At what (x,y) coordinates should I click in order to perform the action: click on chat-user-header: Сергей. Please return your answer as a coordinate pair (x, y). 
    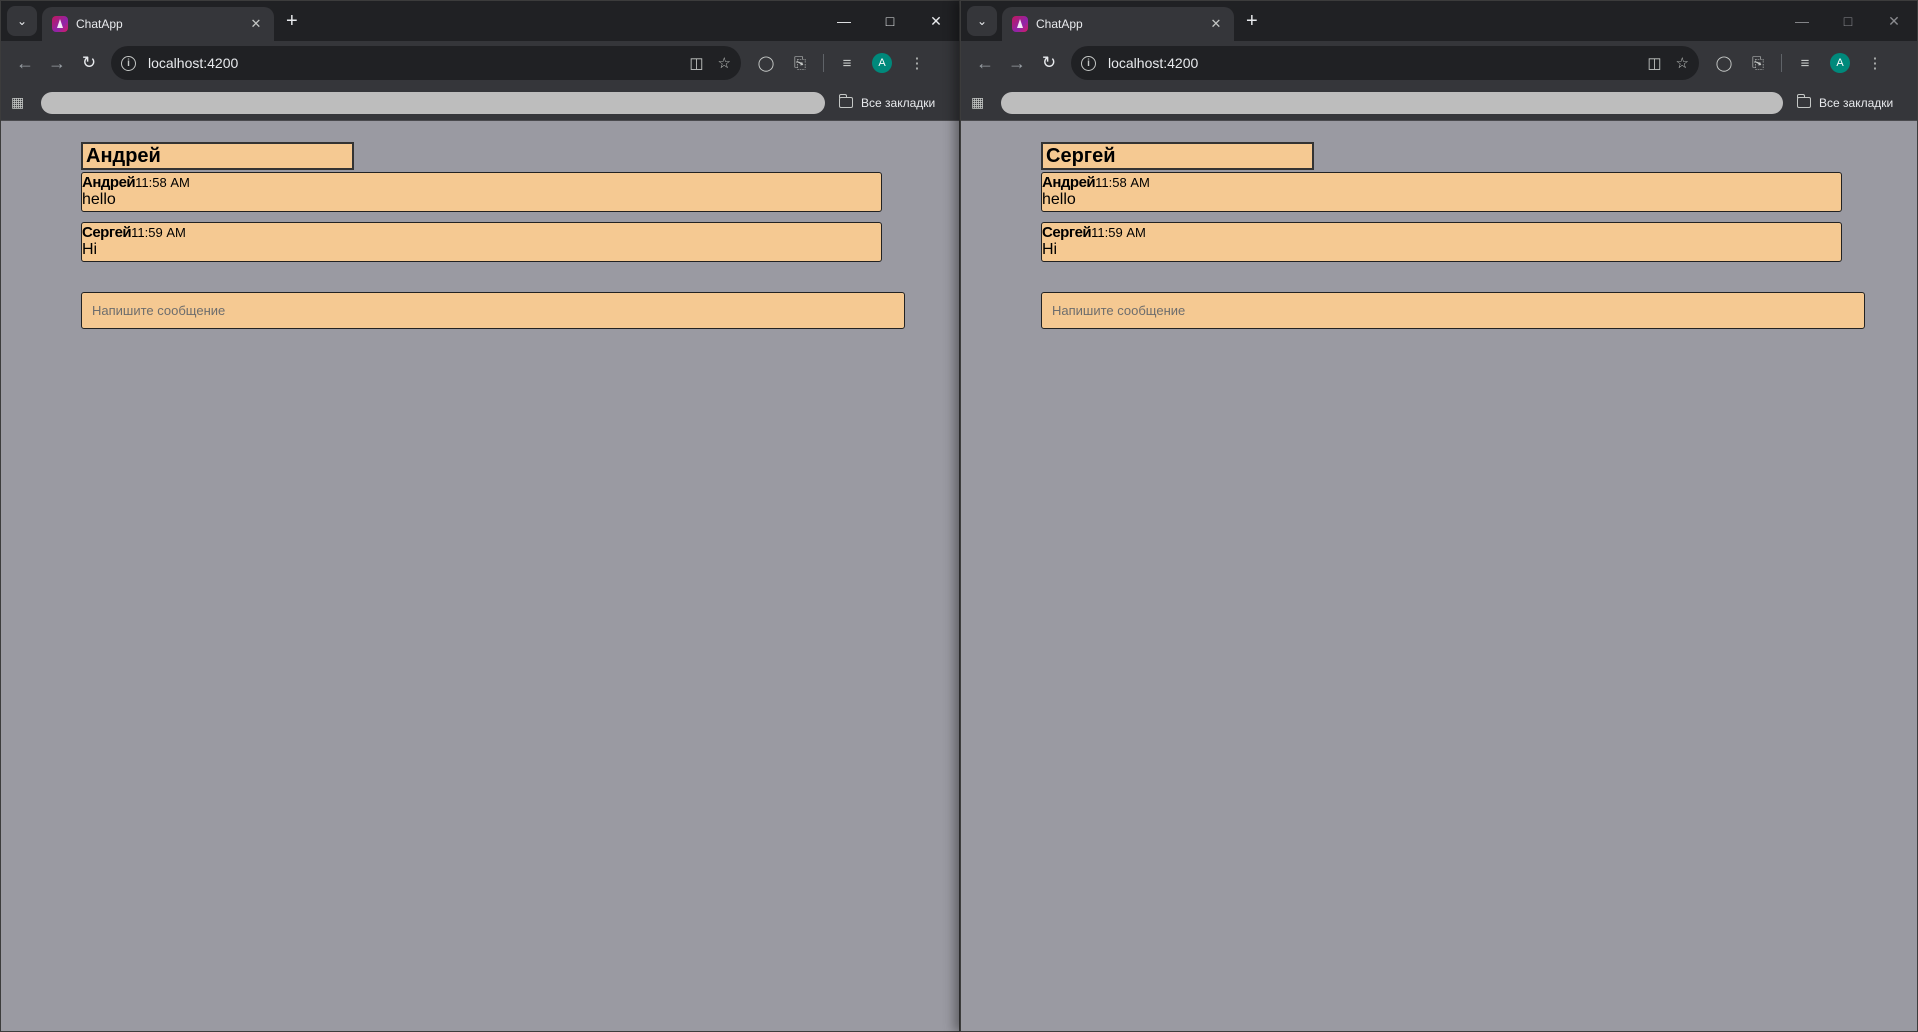
    Looking at the image, I should click on (1177, 156).